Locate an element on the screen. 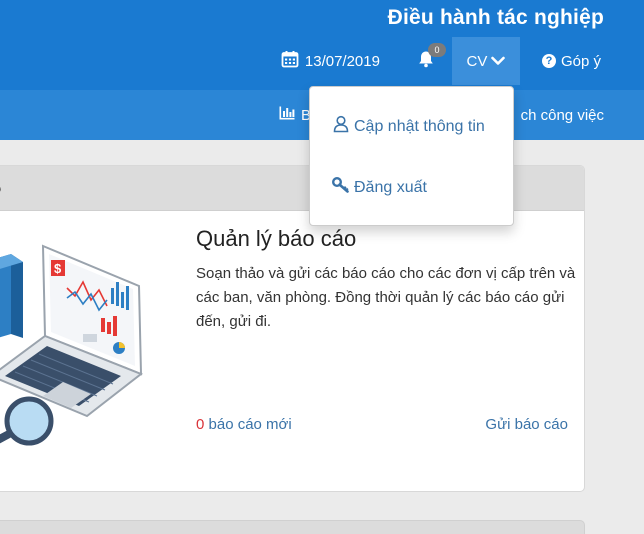 The width and height of the screenshot is (644, 534). menu-item-update-info: Cập nhật thông tin is located at coordinates (408, 126).